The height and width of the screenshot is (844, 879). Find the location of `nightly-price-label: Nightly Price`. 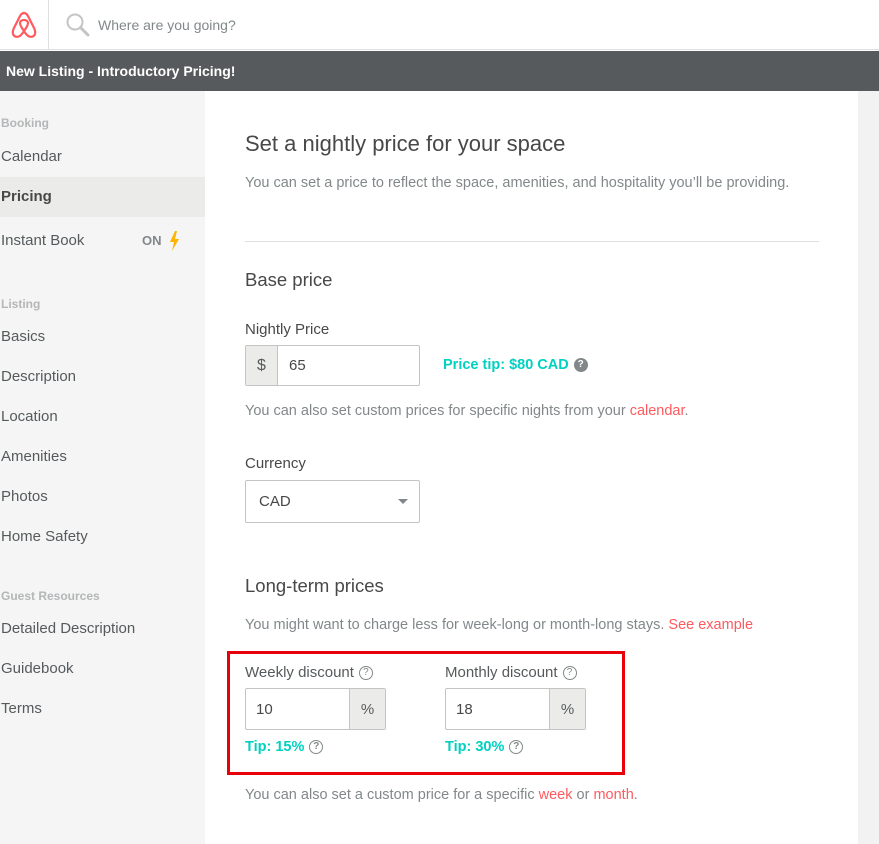

nightly-price-label: Nightly Price is located at coordinates (287, 329).